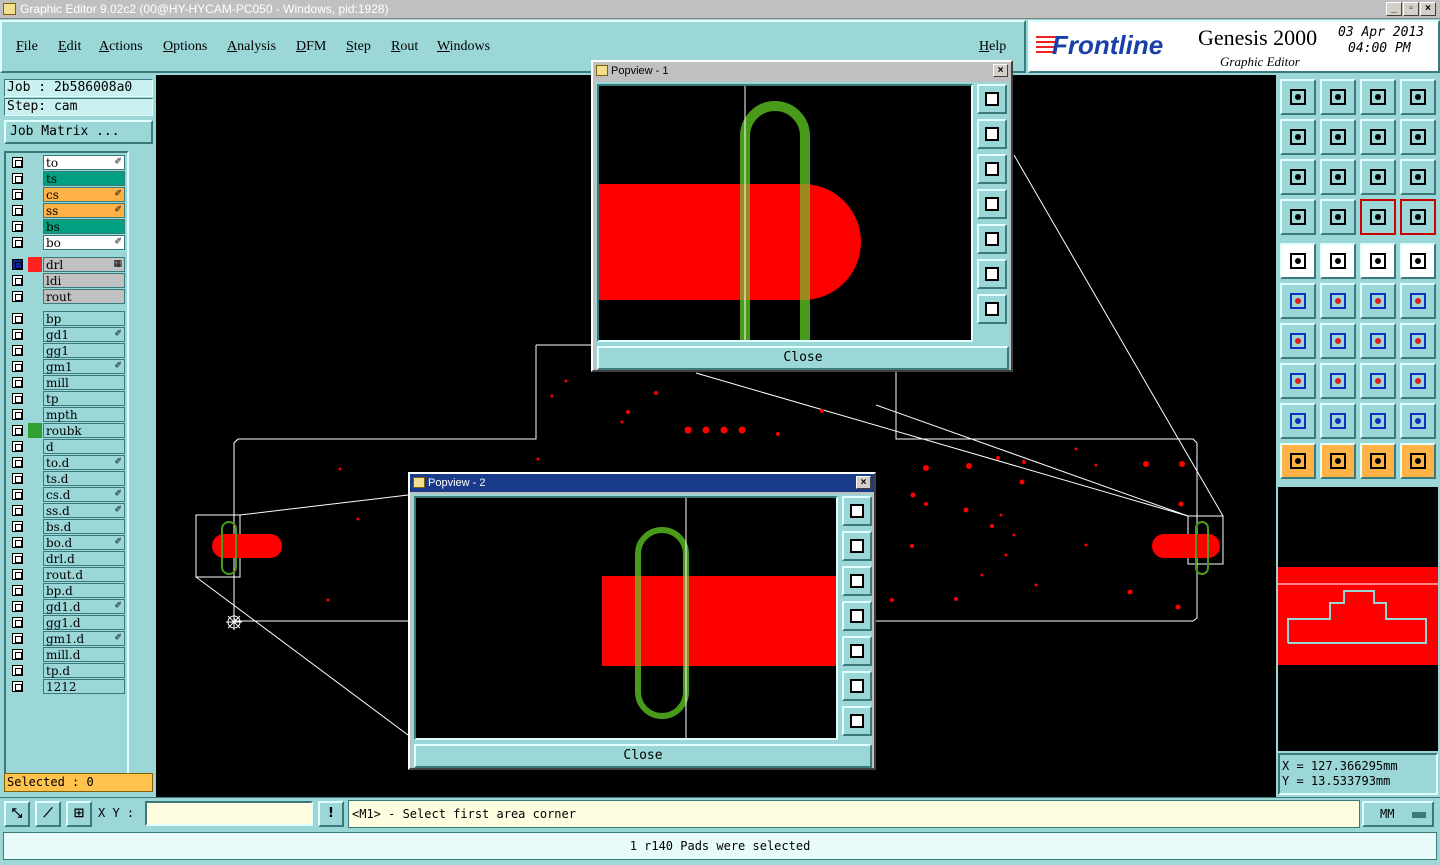  I want to click on snap-icon: ⟋, so click(48, 814).